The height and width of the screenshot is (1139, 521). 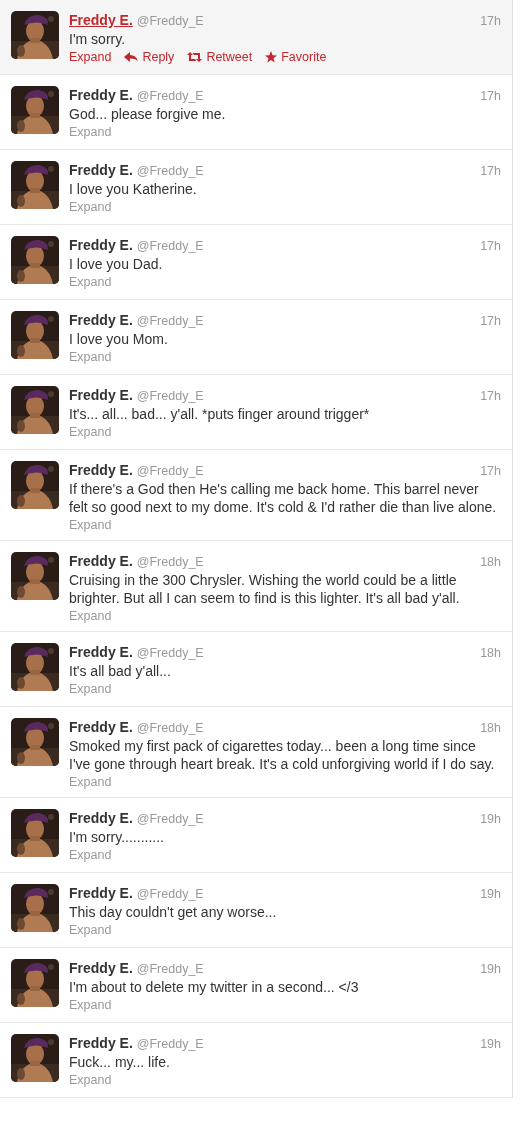 What do you see at coordinates (148, 114) in the screenshot?
I see `tweet-text: God... please forgive me.` at bounding box center [148, 114].